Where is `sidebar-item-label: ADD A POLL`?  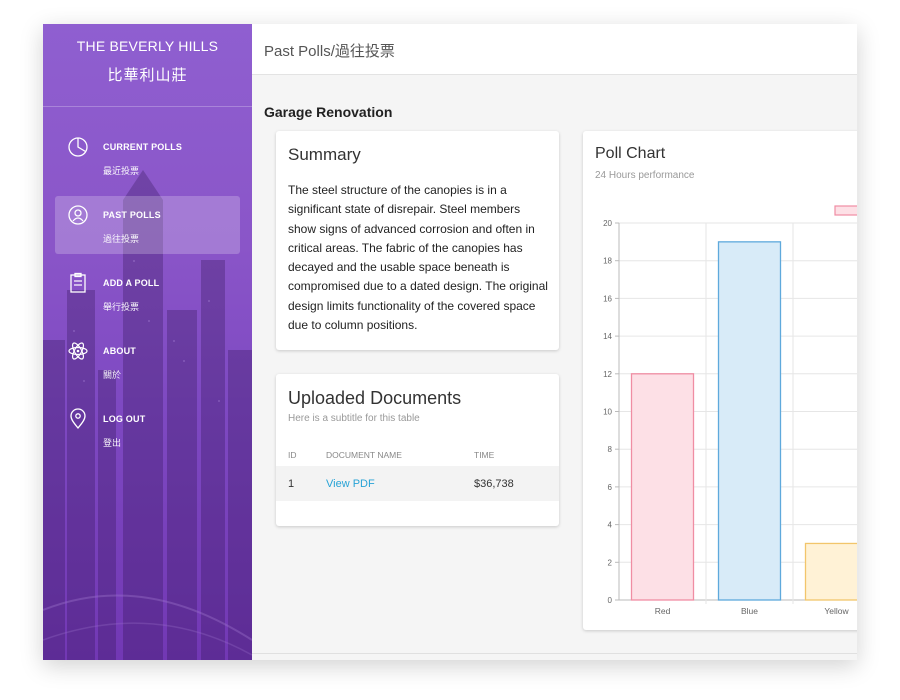 sidebar-item-label: ADD A POLL is located at coordinates (131, 283).